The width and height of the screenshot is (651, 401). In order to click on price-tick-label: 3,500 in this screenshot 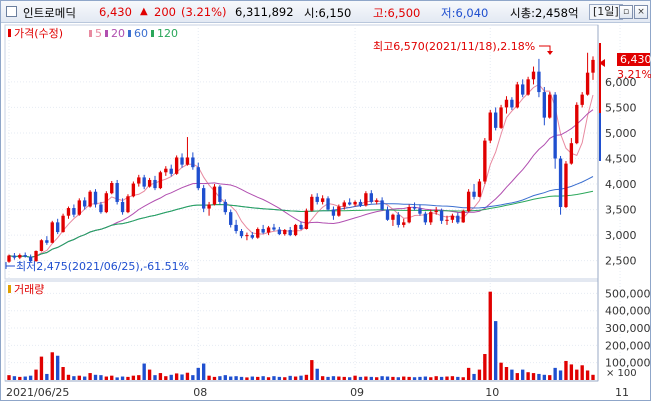, I will do `click(621, 210)`.